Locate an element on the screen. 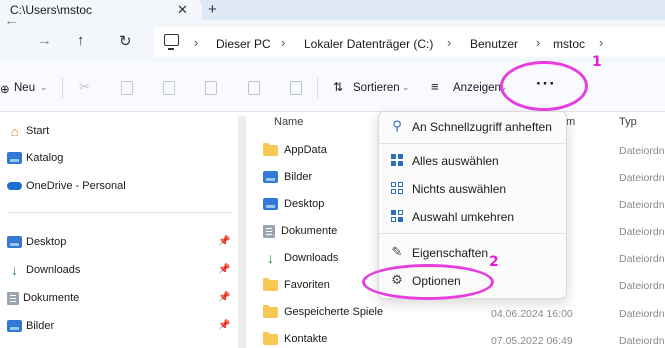  document-icon is located at coordinates (269, 231).